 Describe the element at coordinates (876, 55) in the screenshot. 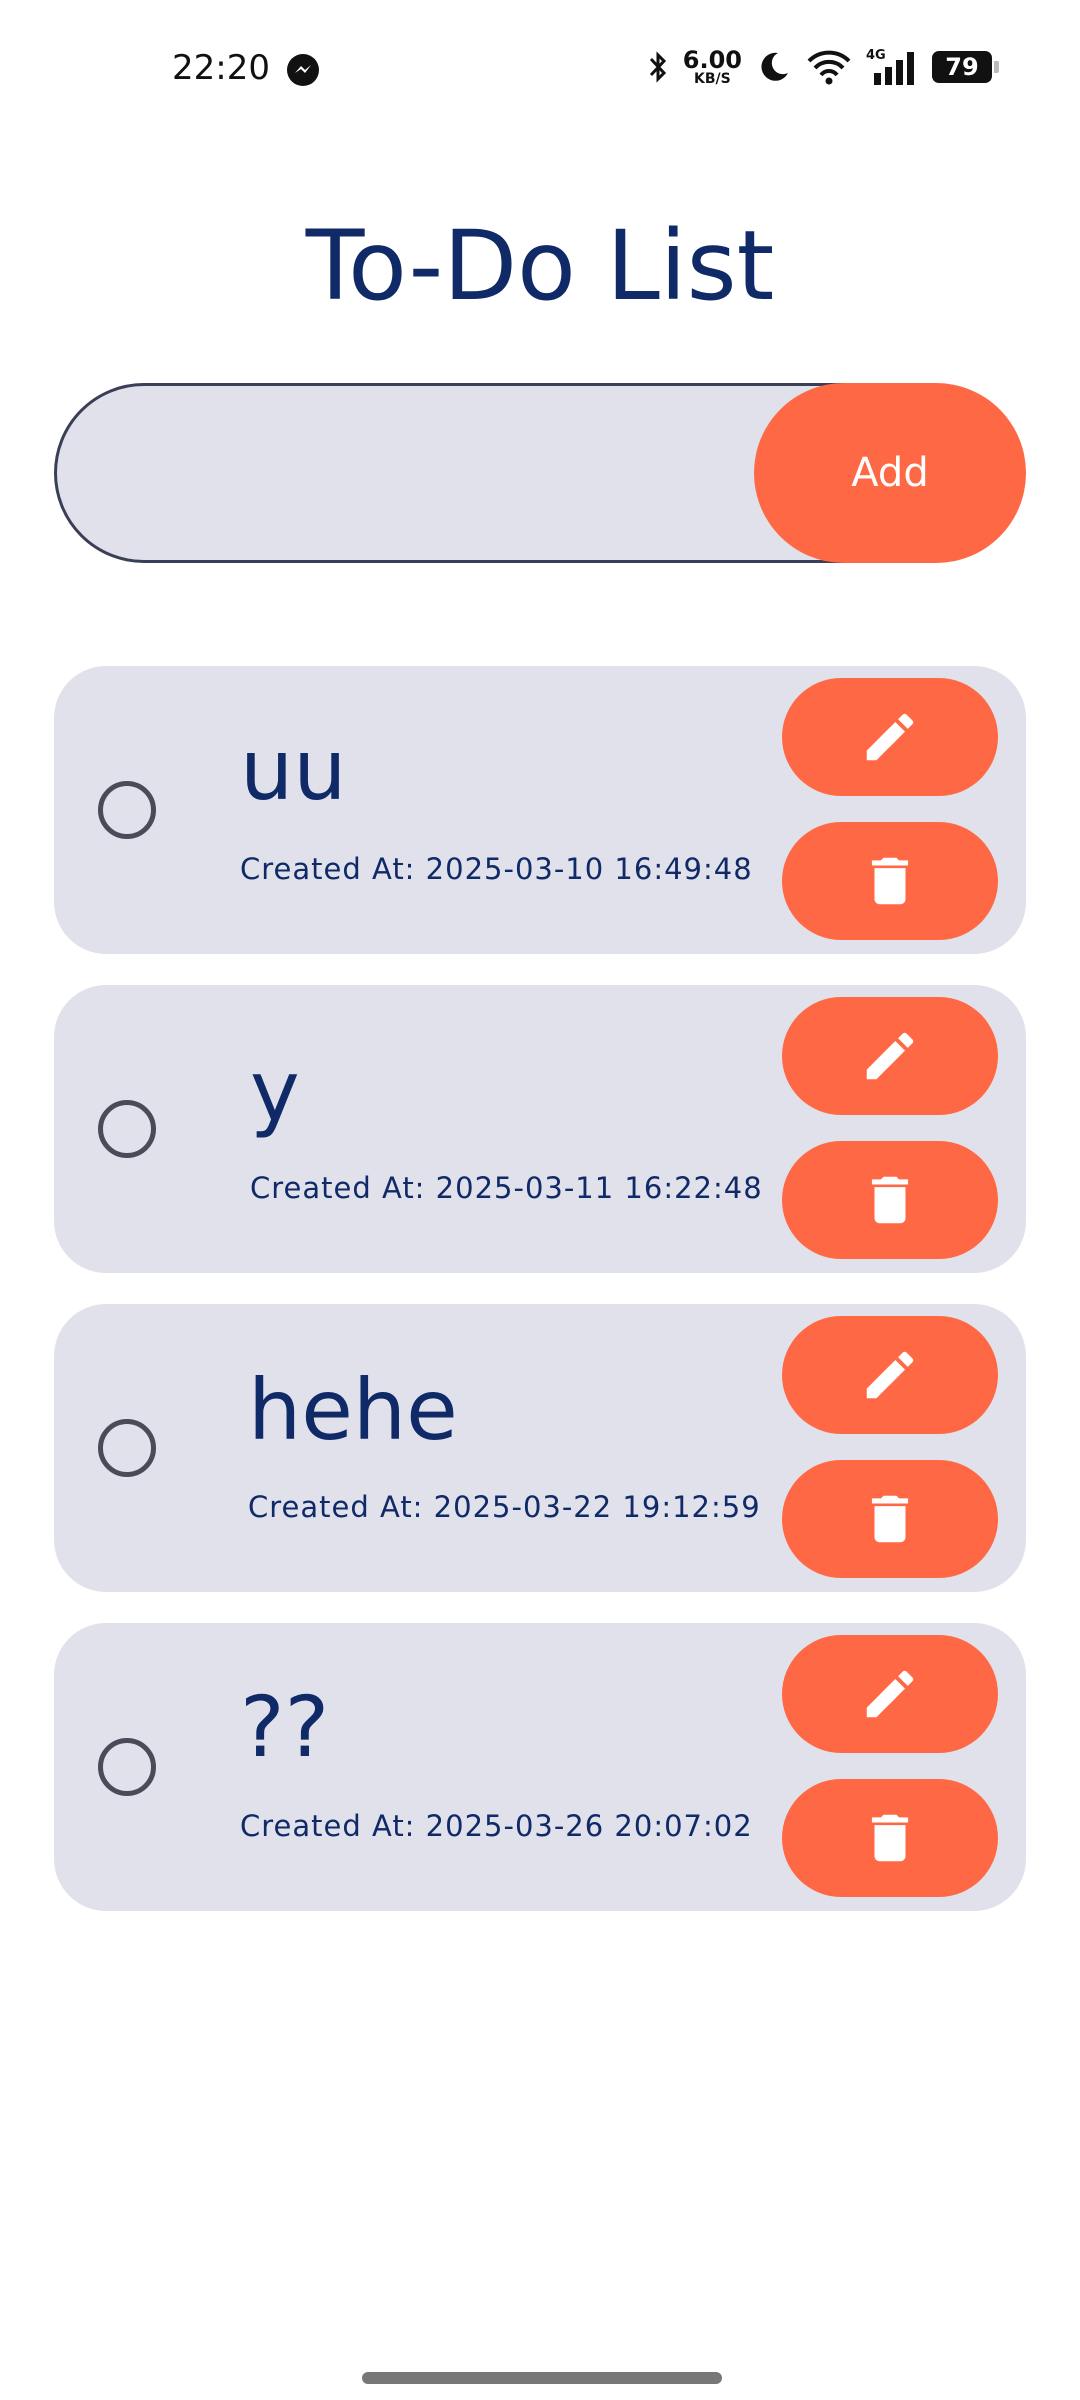

I see `network-type-label: 4G` at that location.